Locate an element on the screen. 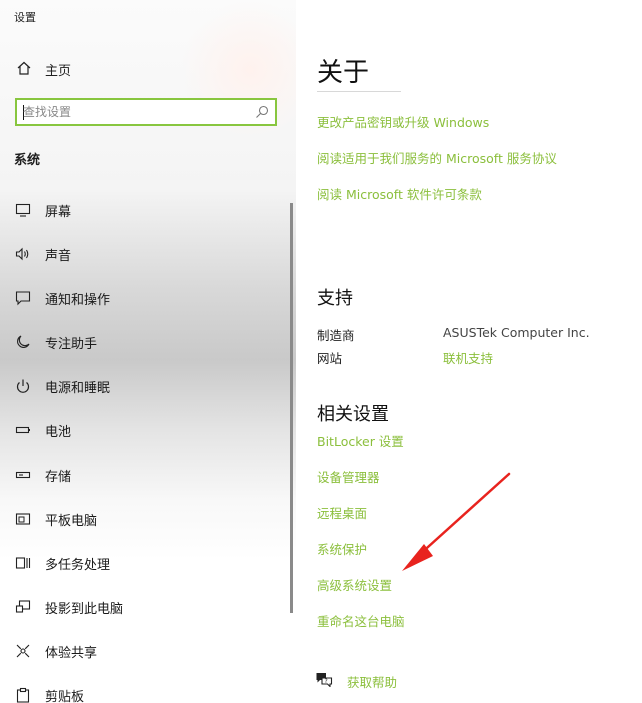 The width and height of the screenshot is (642, 703). sidebar-item-power-sleep: 电源和睡眠 is located at coordinates (145, 386).